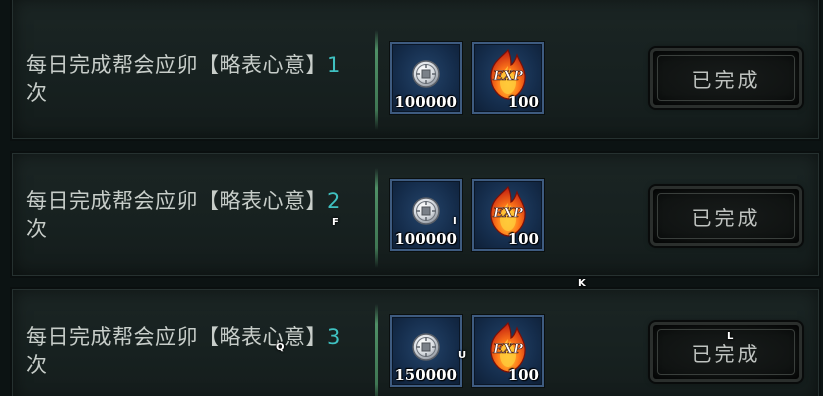 The width and height of the screenshot is (823, 396). Describe the element at coordinates (335, 222) in the screenshot. I see `marker-f: F` at that location.